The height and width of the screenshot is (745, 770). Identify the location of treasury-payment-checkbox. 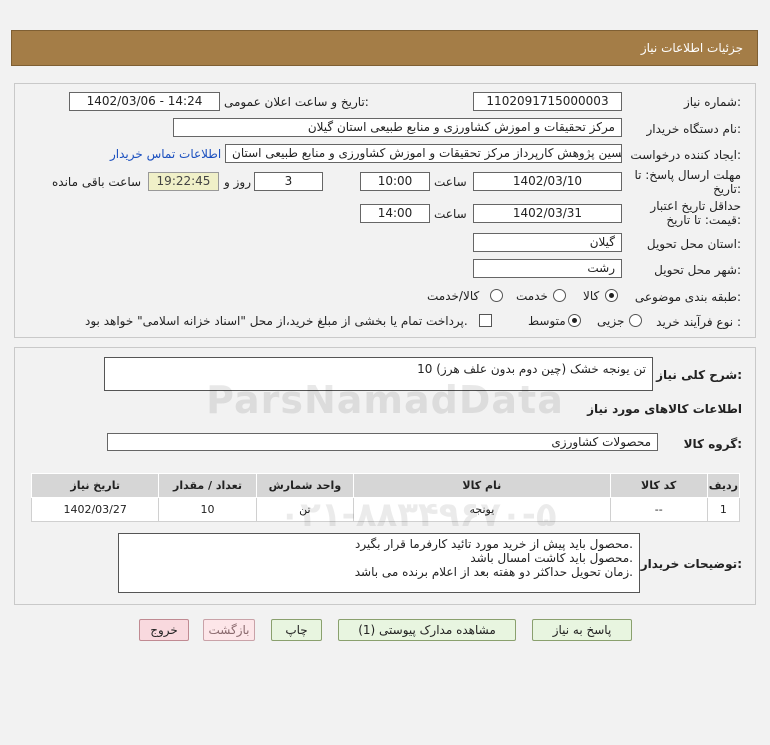
(485, 320).